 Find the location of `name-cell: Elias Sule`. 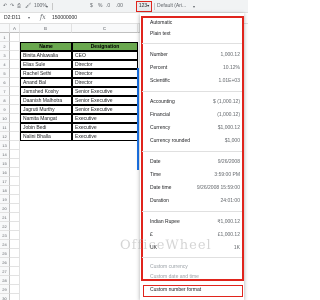

name-cell: Elias Sule is located at coordinates (46, 64).